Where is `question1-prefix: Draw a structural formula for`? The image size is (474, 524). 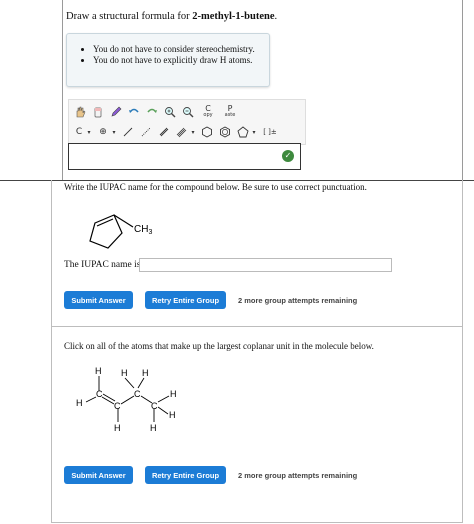 question1-prefix: Draw a structural formula for is located at coordinates (129, 16).